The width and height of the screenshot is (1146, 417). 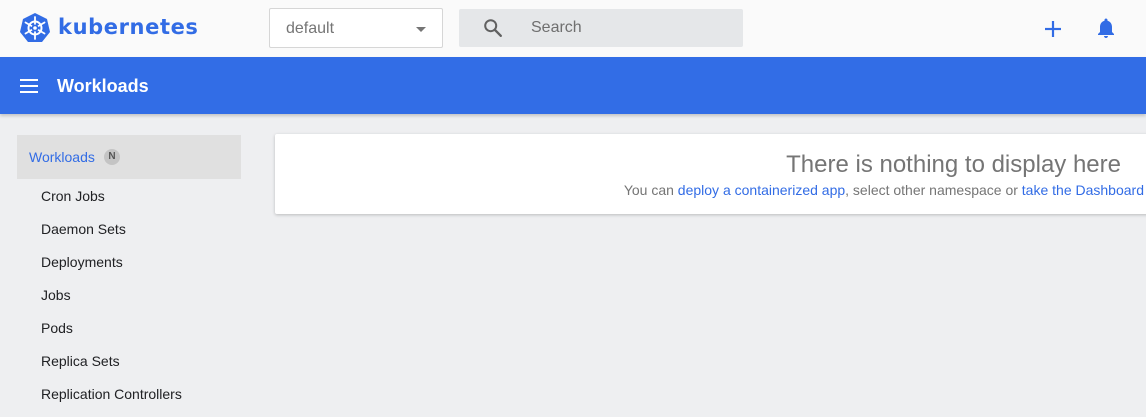 I want to click on search-input, so click(x=631, y=28).